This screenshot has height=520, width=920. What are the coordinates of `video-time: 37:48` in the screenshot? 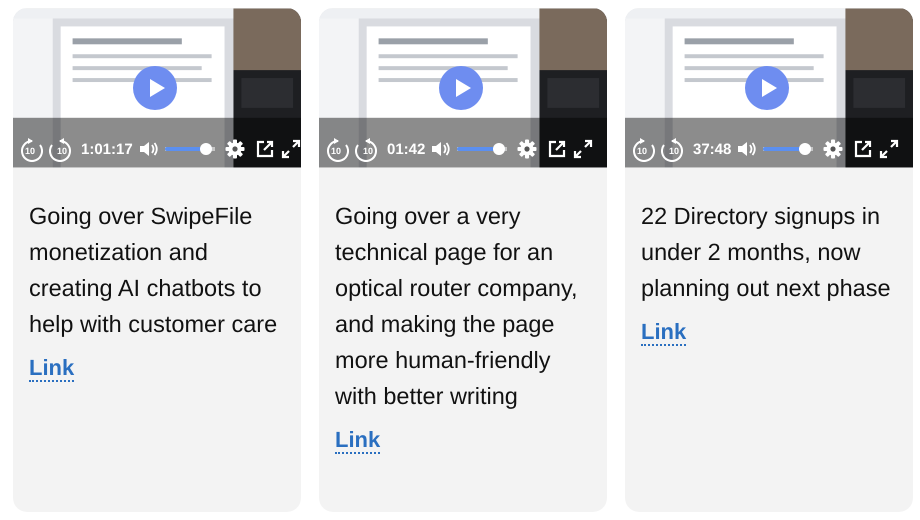 It's located at (712, 149).